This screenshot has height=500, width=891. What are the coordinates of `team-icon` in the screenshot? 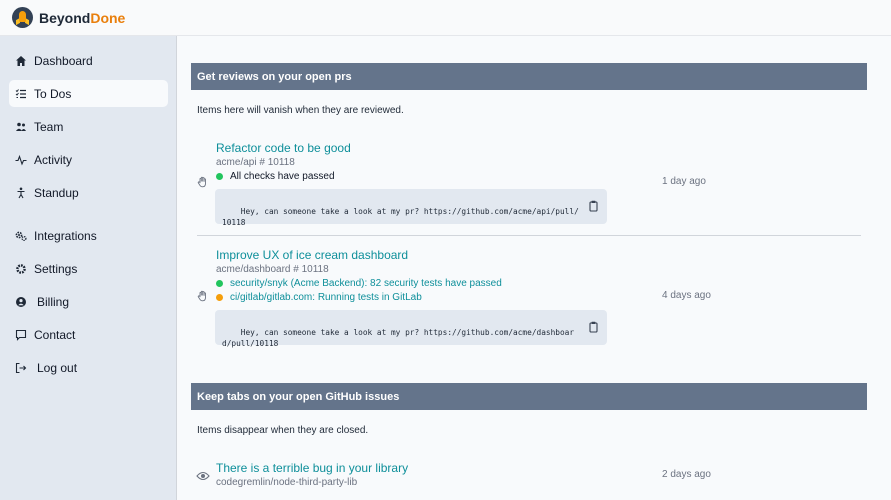 It's located at (21, 127).